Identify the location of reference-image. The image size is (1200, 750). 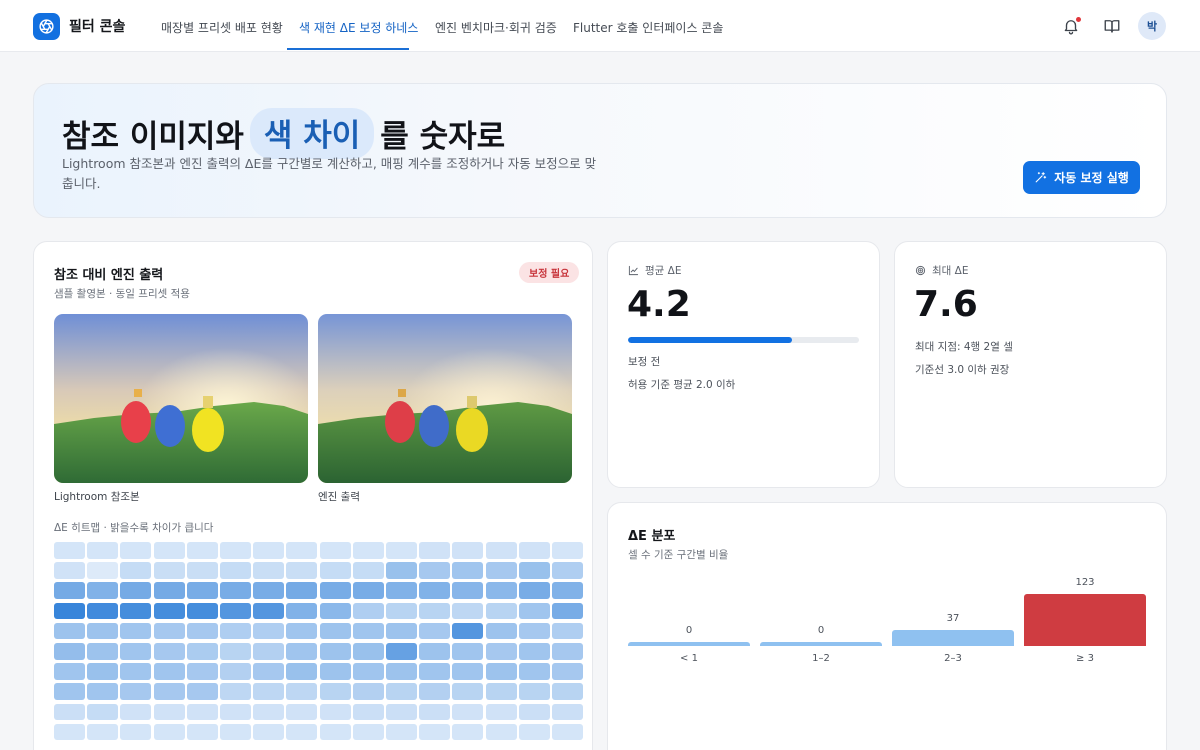
(181, 398).